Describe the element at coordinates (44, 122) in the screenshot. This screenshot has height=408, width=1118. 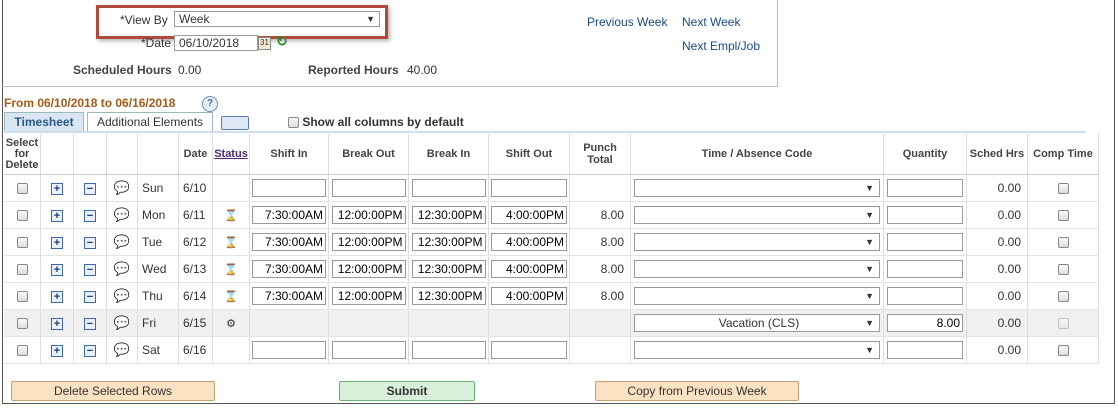
I see `tab-timesheet: Timesheet` at that location.